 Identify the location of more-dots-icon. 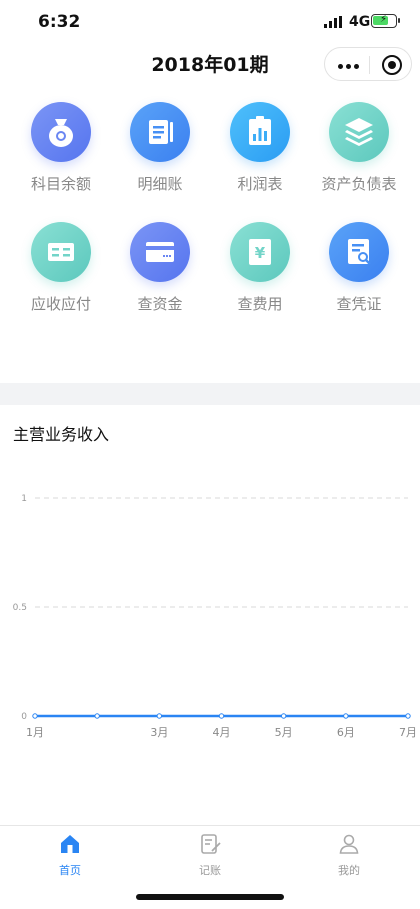
(349, 66).